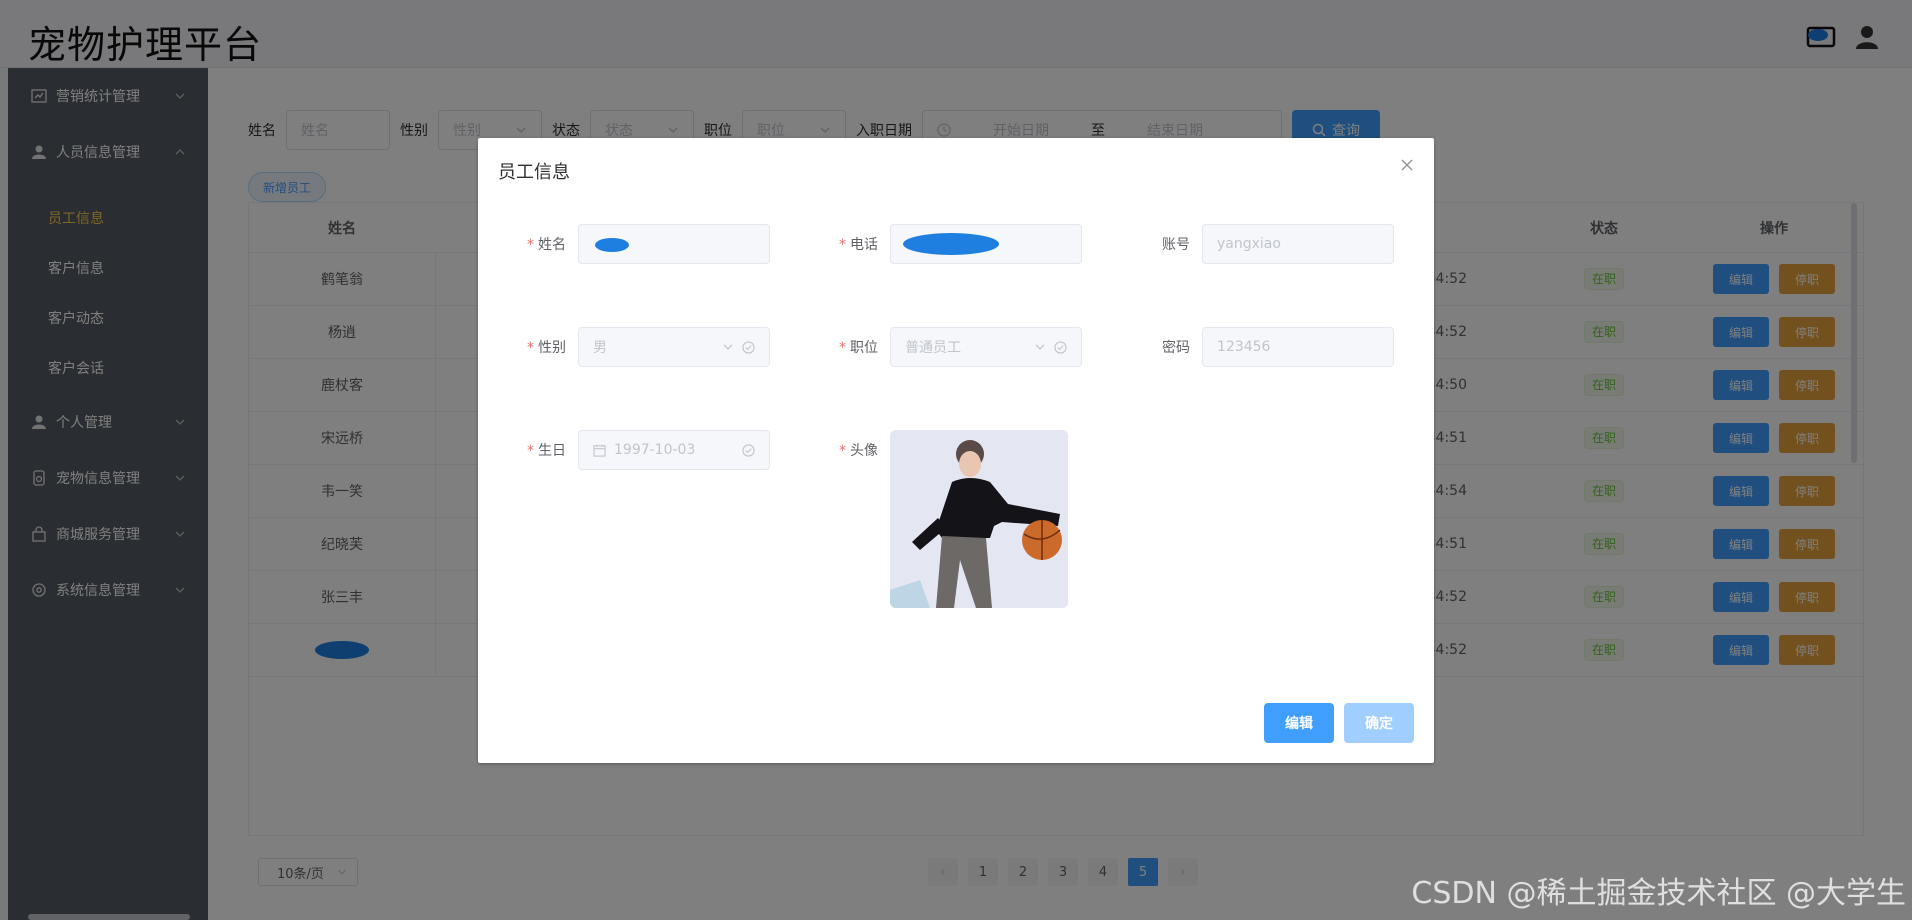 The width and height of the screenshot is (1912, 920). What do you see at coordinates (1176, 348) in the screenshot?
I see `password-label: 密码` at bounding box center [1176, 348].